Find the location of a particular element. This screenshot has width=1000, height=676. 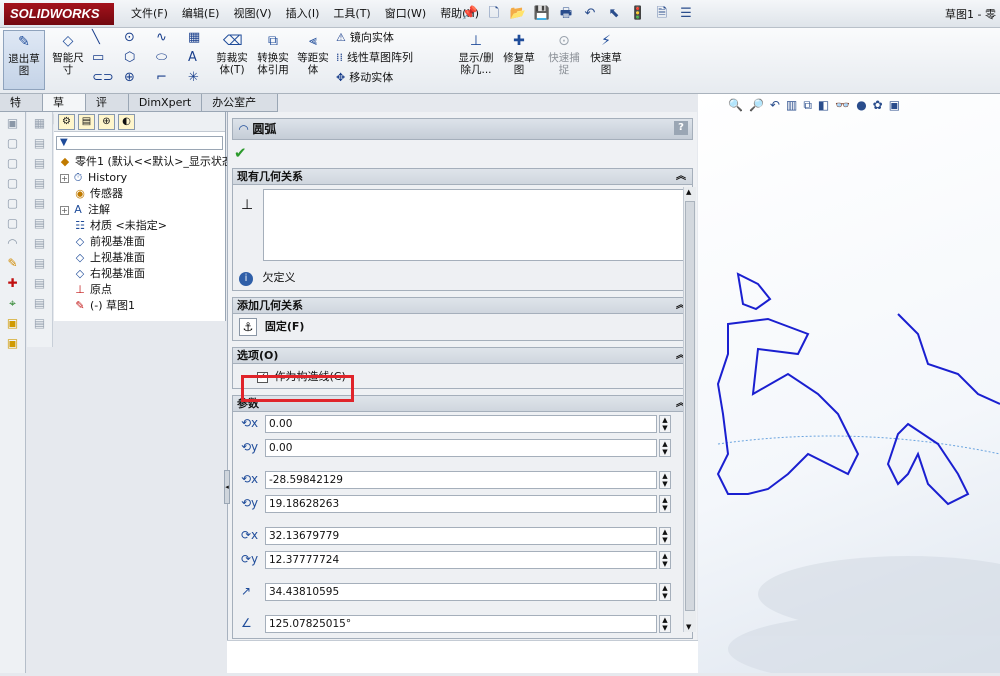

display-manager-icon: ◐ is located at coordinates (126, 122).